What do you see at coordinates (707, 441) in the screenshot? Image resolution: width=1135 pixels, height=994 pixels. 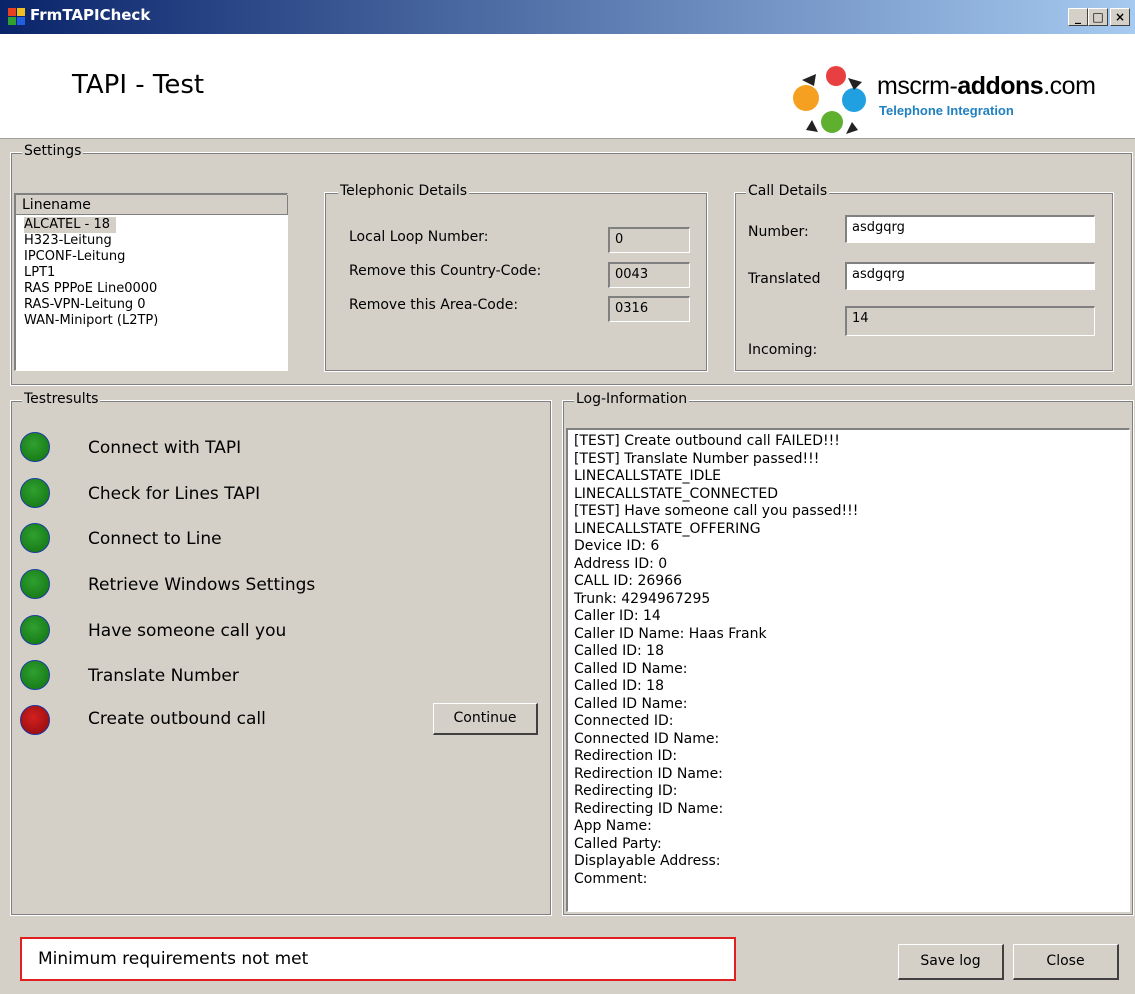 I see `log-line: [TEST] Create outbound call FAILED!!!` at bounding box center [707, 441].